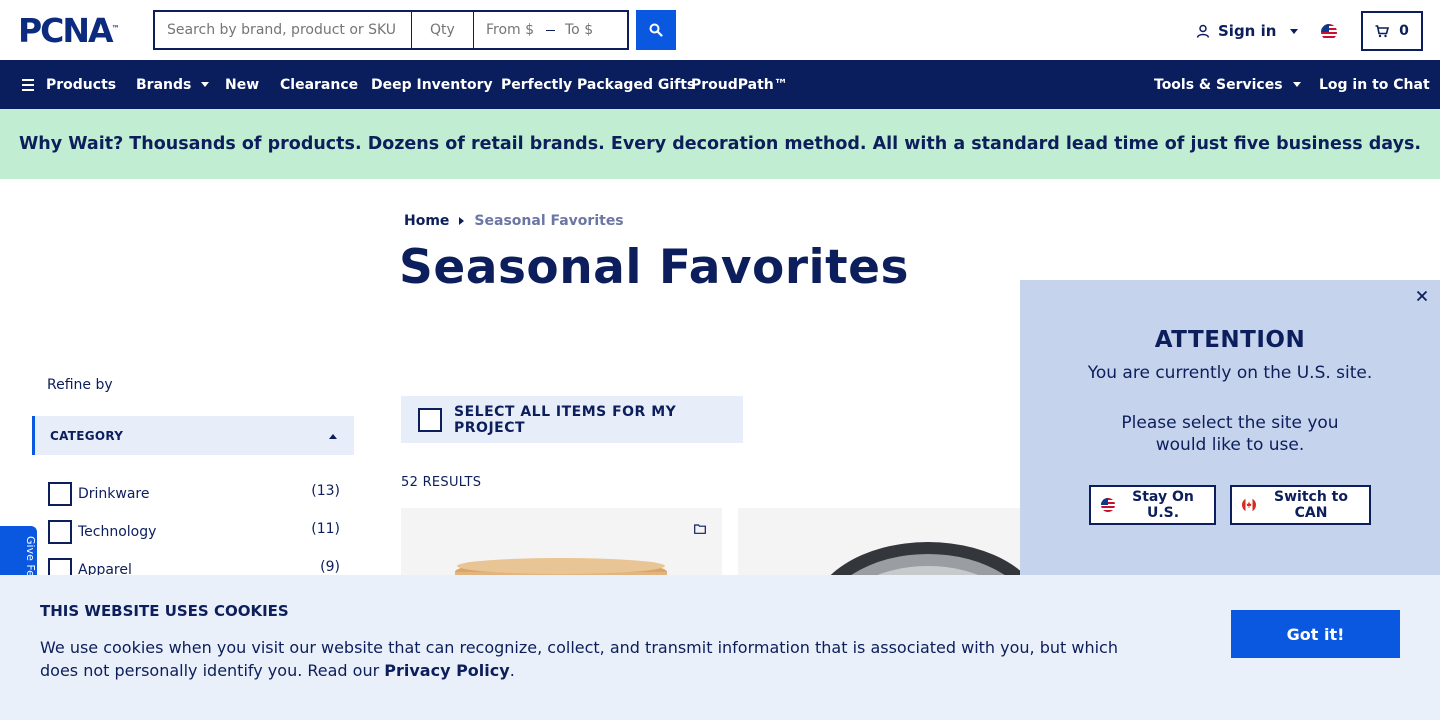  I want to click on cart-icon, so click(1382, 30).